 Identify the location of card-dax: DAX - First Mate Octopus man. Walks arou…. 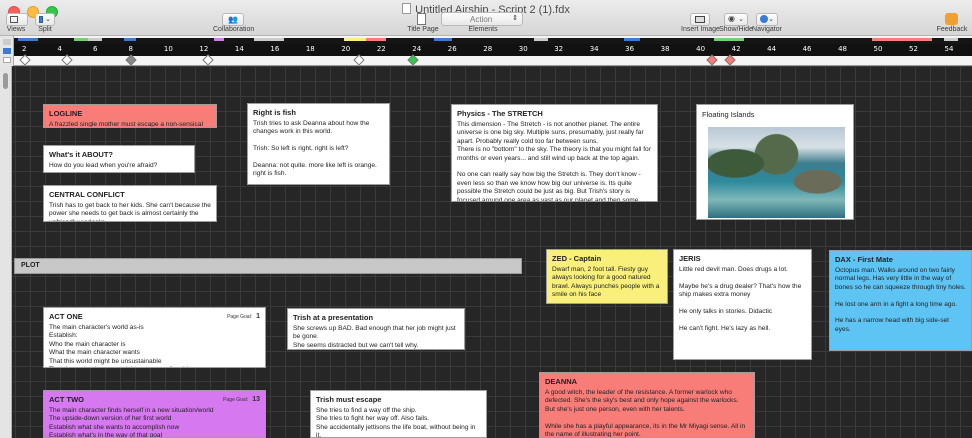
(900, 300).